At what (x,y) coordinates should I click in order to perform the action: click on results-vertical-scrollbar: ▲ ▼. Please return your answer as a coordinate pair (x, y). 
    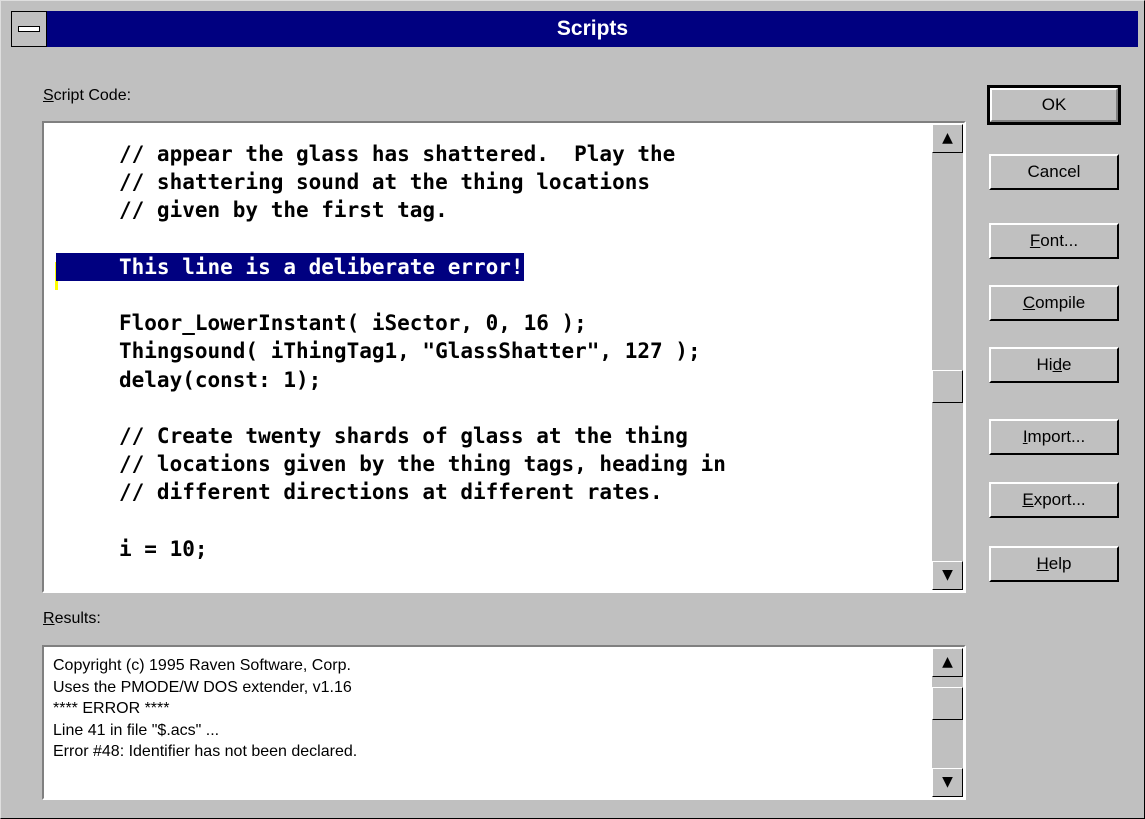
    Looking at the image, I should click on (947, 722).